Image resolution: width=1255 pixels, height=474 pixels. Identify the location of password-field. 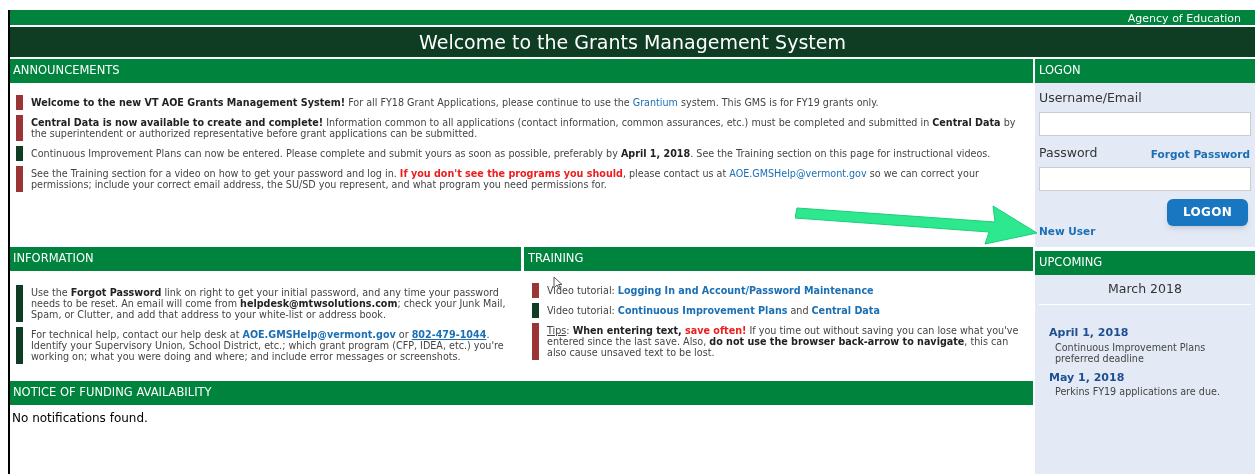
(1145, 178).